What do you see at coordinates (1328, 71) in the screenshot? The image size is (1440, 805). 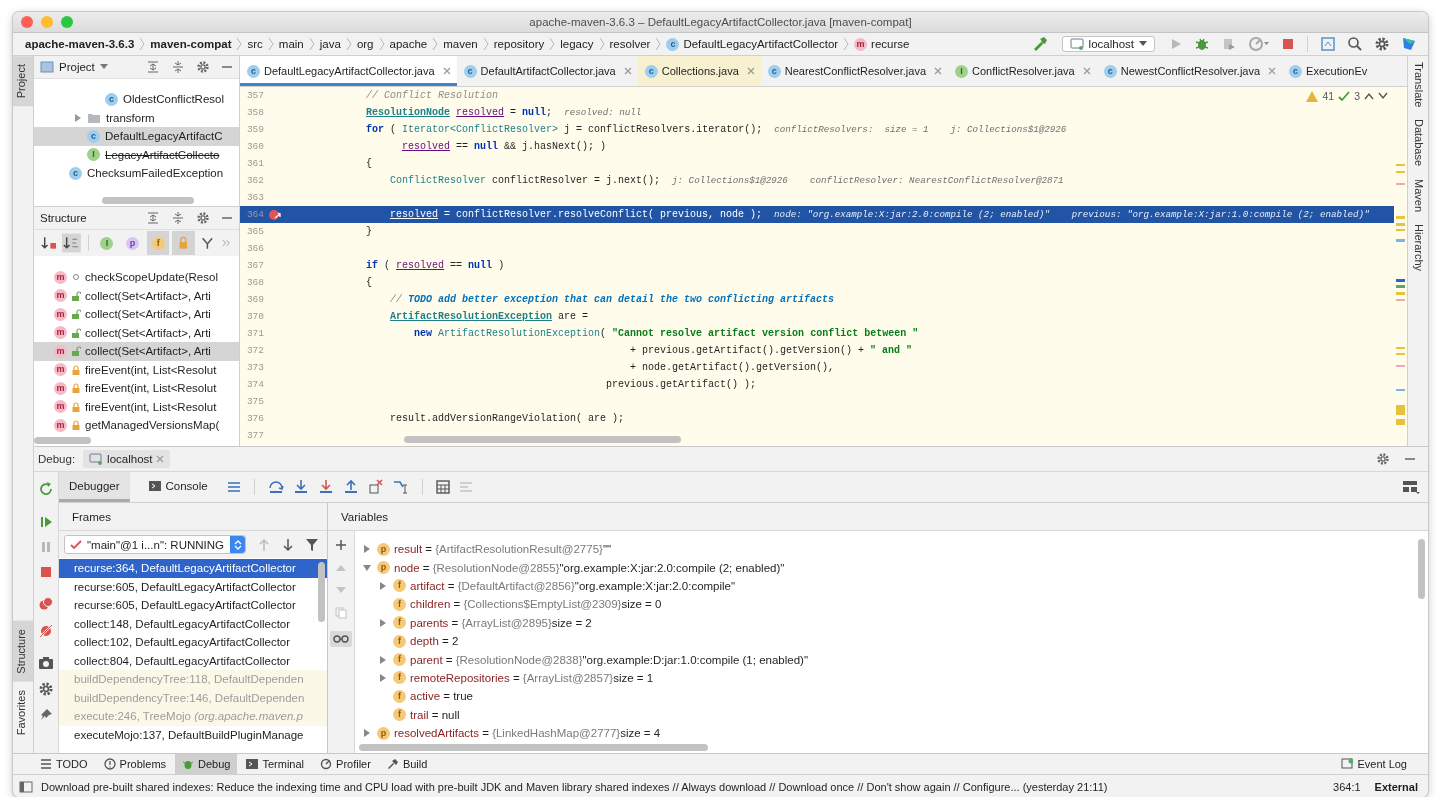 I see `editor-tab: c ExecutionEv` at bounding box center [1328, 71].